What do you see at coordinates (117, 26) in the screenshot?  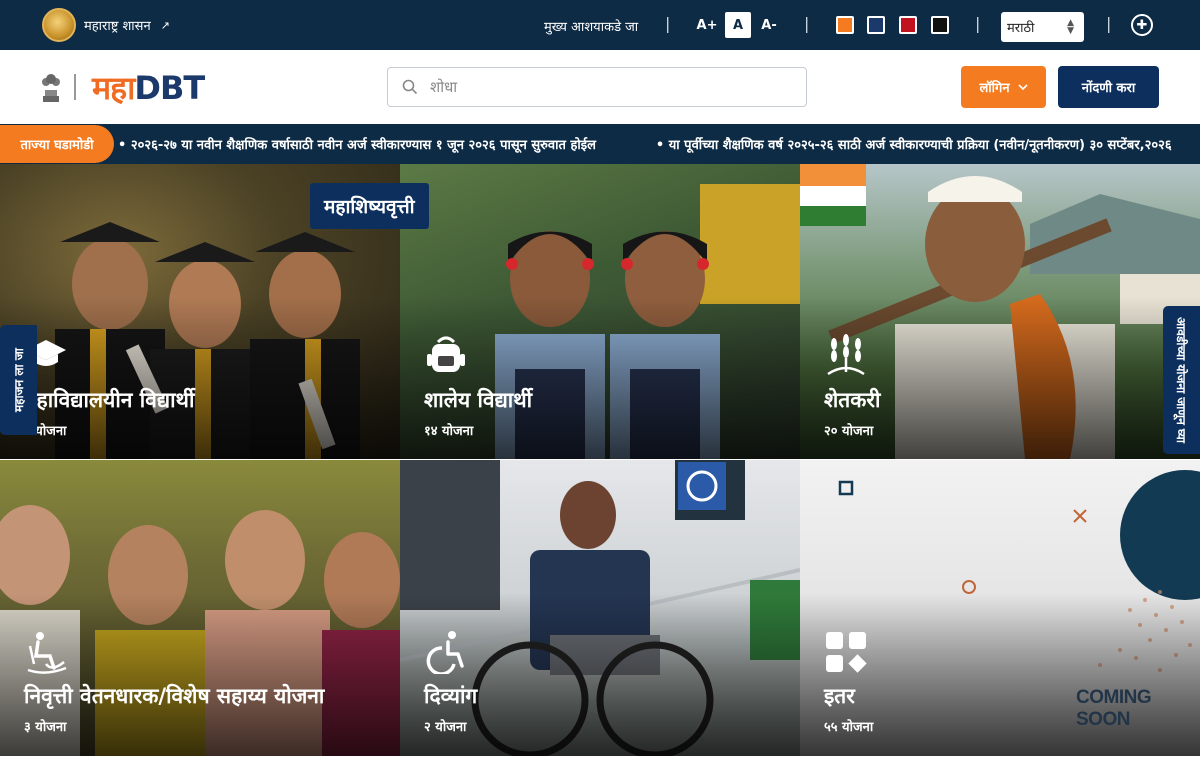 I see `government-label: महाराष्ट्र शासन` at bounding box center [117, 26].